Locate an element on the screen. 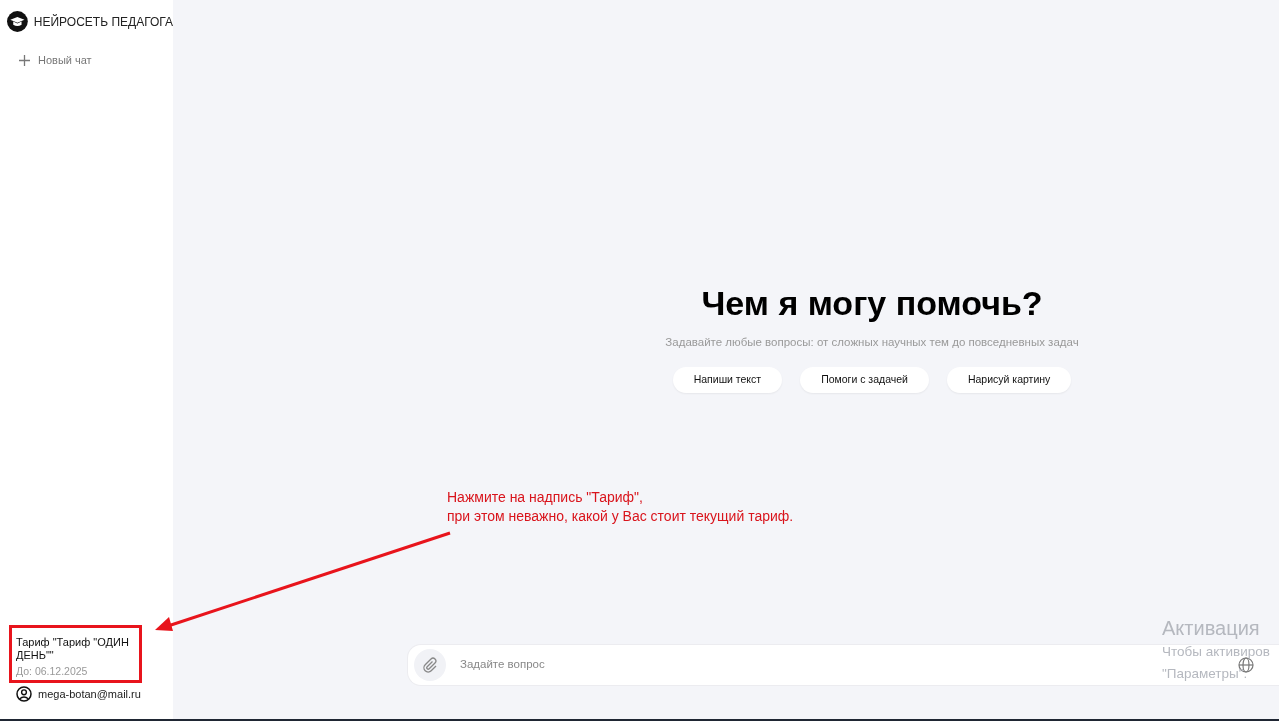 This screenshot has width=1279, height=721. tariff-link: Тариф "Тариф "ОДИН ДЕНЬ"" До: 06.12.2025 is located at coordinates (76, 657).